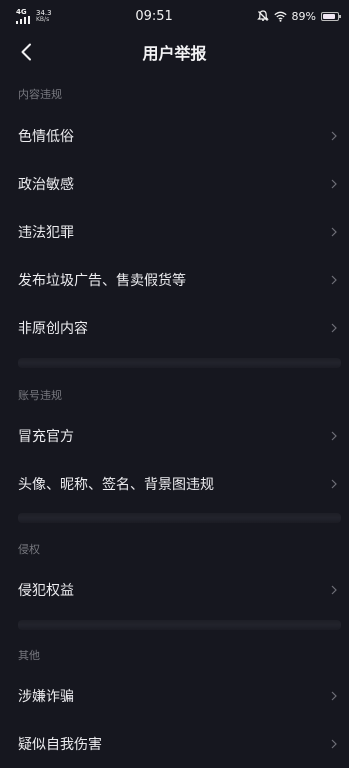  I want to click on network-speed: 34.3 KB/s, so click(44, 16).